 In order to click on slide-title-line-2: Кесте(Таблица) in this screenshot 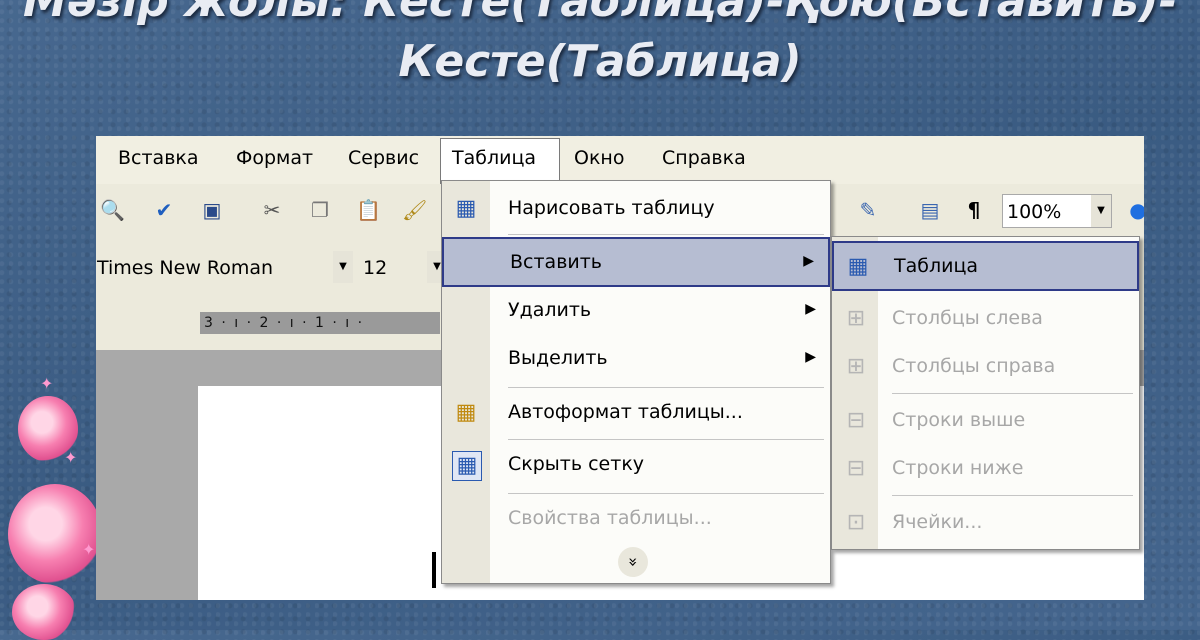, I will do `click(600, 61)`.